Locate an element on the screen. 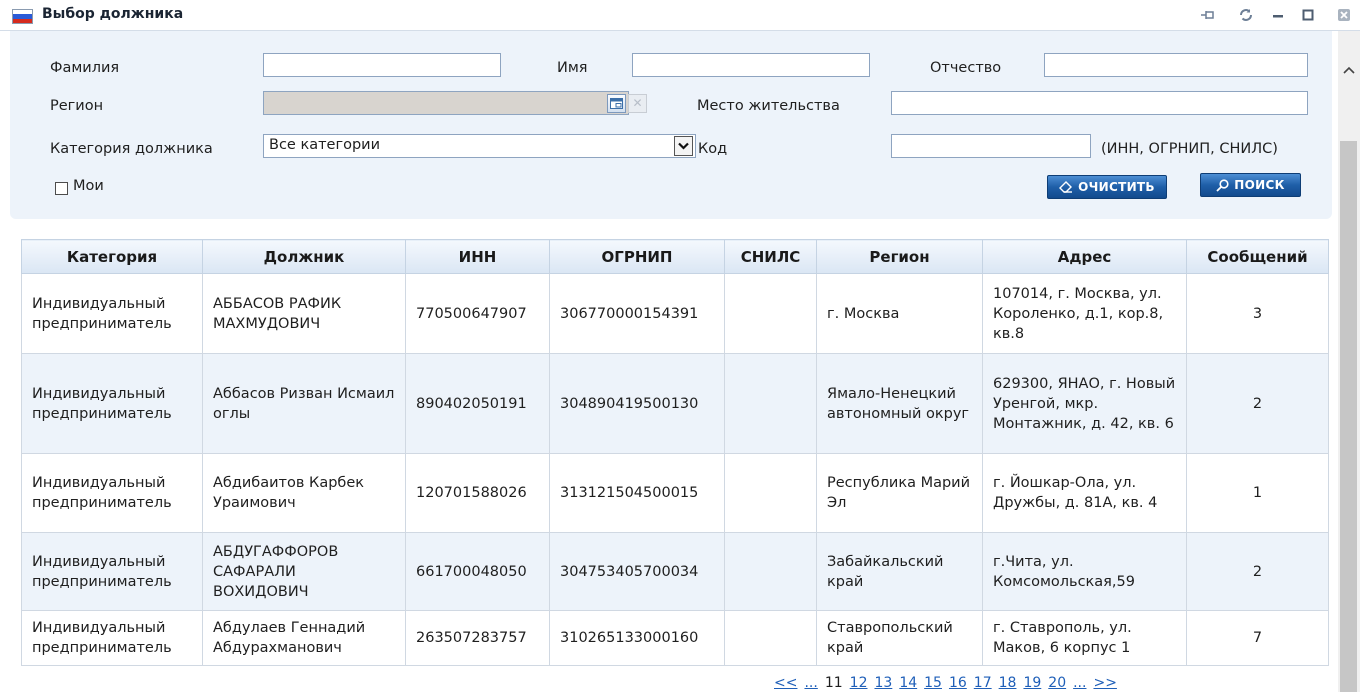 Image resolution: width=1360 pixels, height=692 pixels. column-header-debtor: Должник is located at coordinates (304, 256).